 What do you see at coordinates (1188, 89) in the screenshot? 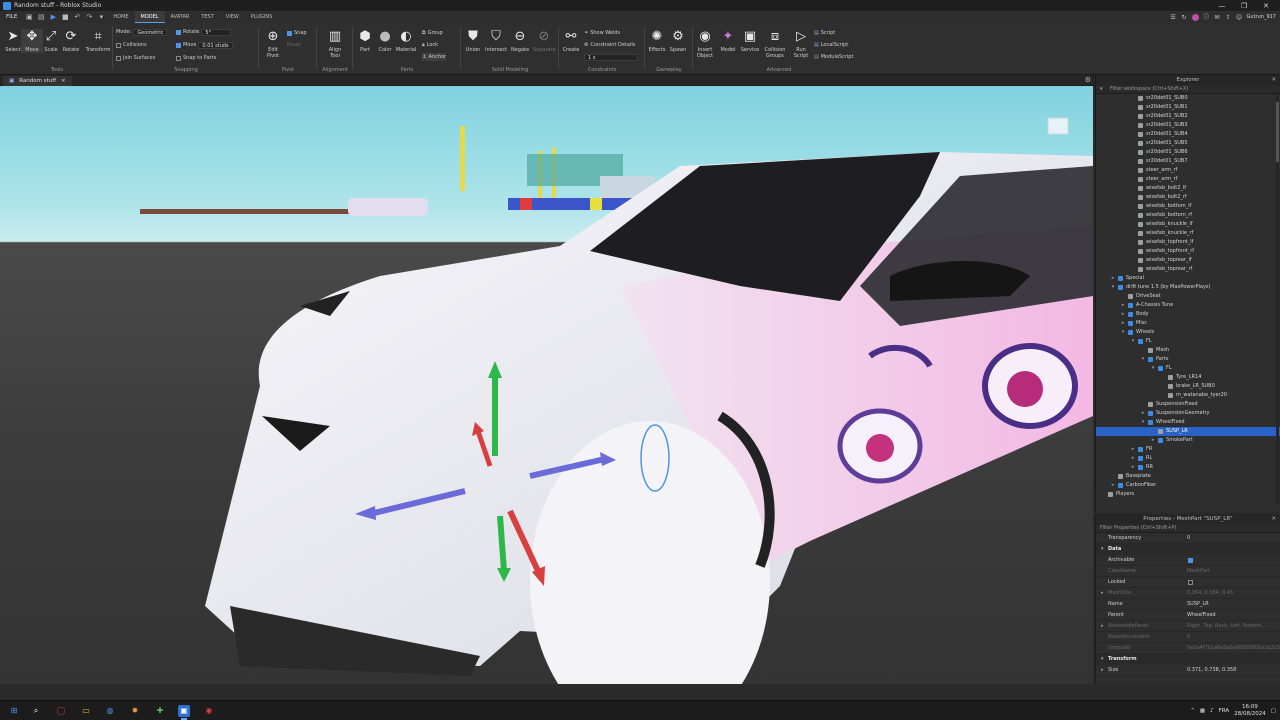
I see `explorer-filter-input: ▾ Filter workspace (Ctrl+Shift+X)` at bounding box center [1188, 89].